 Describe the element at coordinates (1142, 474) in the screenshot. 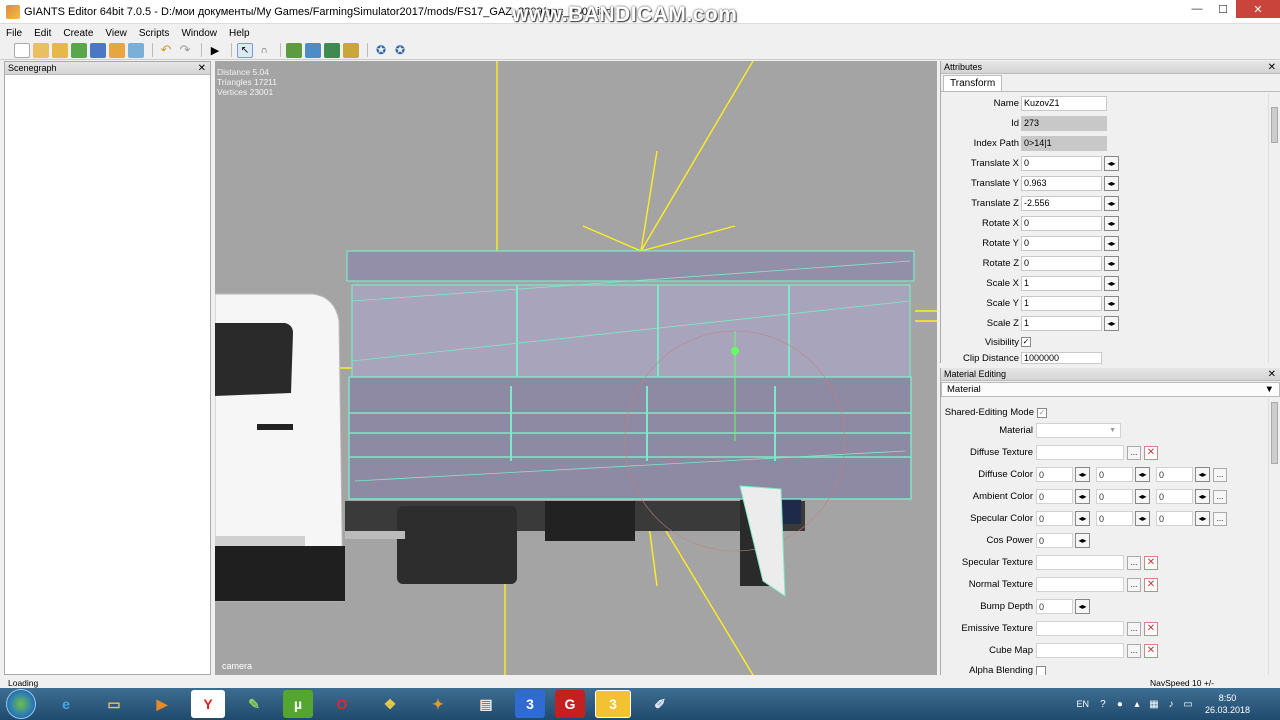

I see `diffuse-color-g-spin-icon: ◂▸` at that location.